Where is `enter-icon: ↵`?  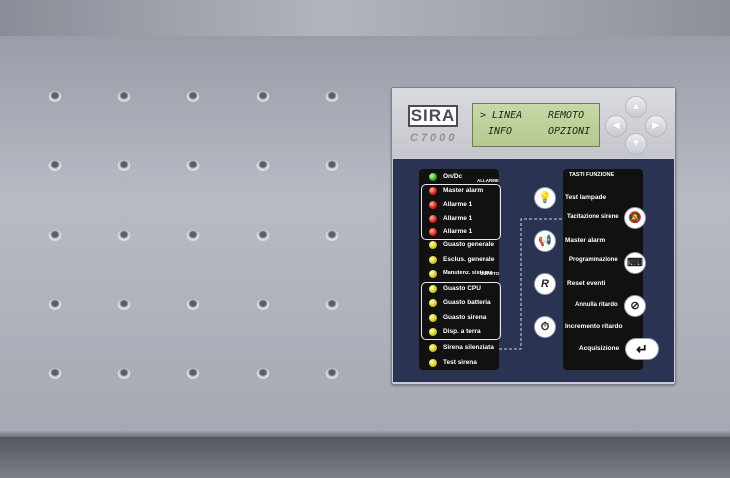 enter-icon: ↵ is located at coordinates (642, 349).